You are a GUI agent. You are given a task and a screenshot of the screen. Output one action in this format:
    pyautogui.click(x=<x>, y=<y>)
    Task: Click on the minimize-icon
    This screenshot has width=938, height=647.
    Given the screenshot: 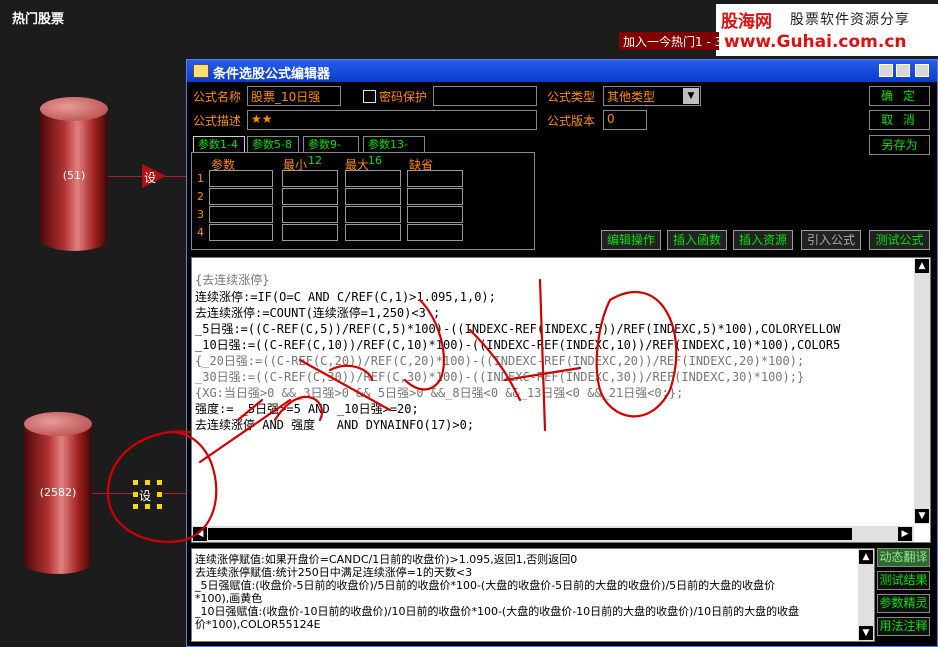 What is the action you would take?
    pyautogui.click(x=886, y=70)
    